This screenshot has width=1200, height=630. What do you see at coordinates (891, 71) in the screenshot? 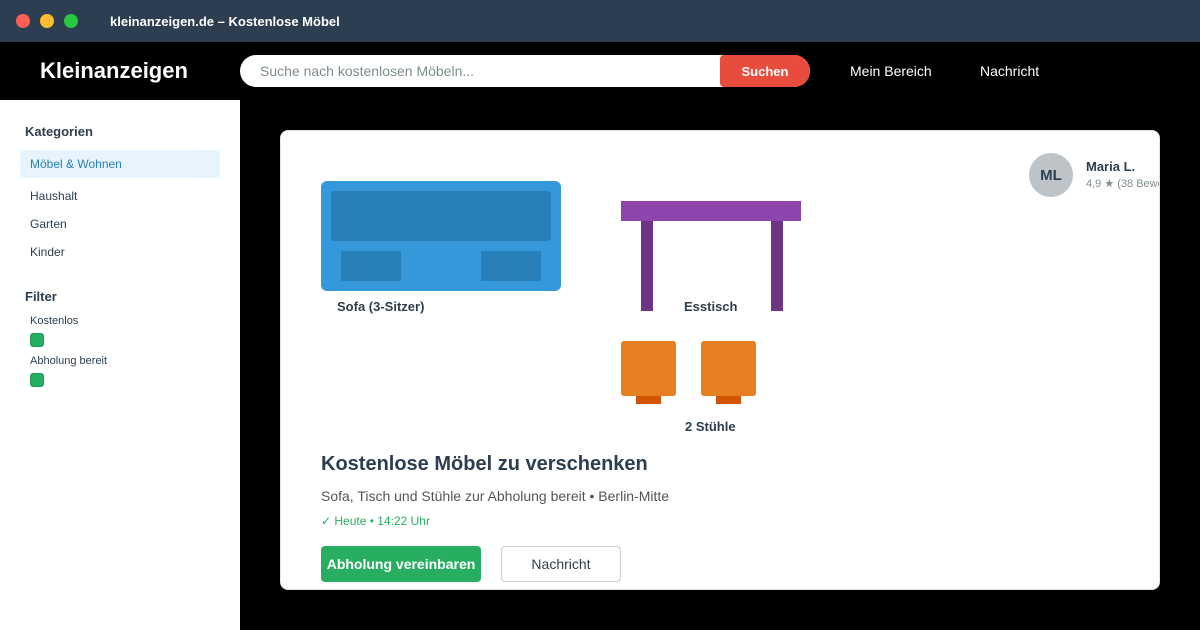
I see `nav-link-mein-bereich: Mein Bereich` at bounding box center [891, 71].